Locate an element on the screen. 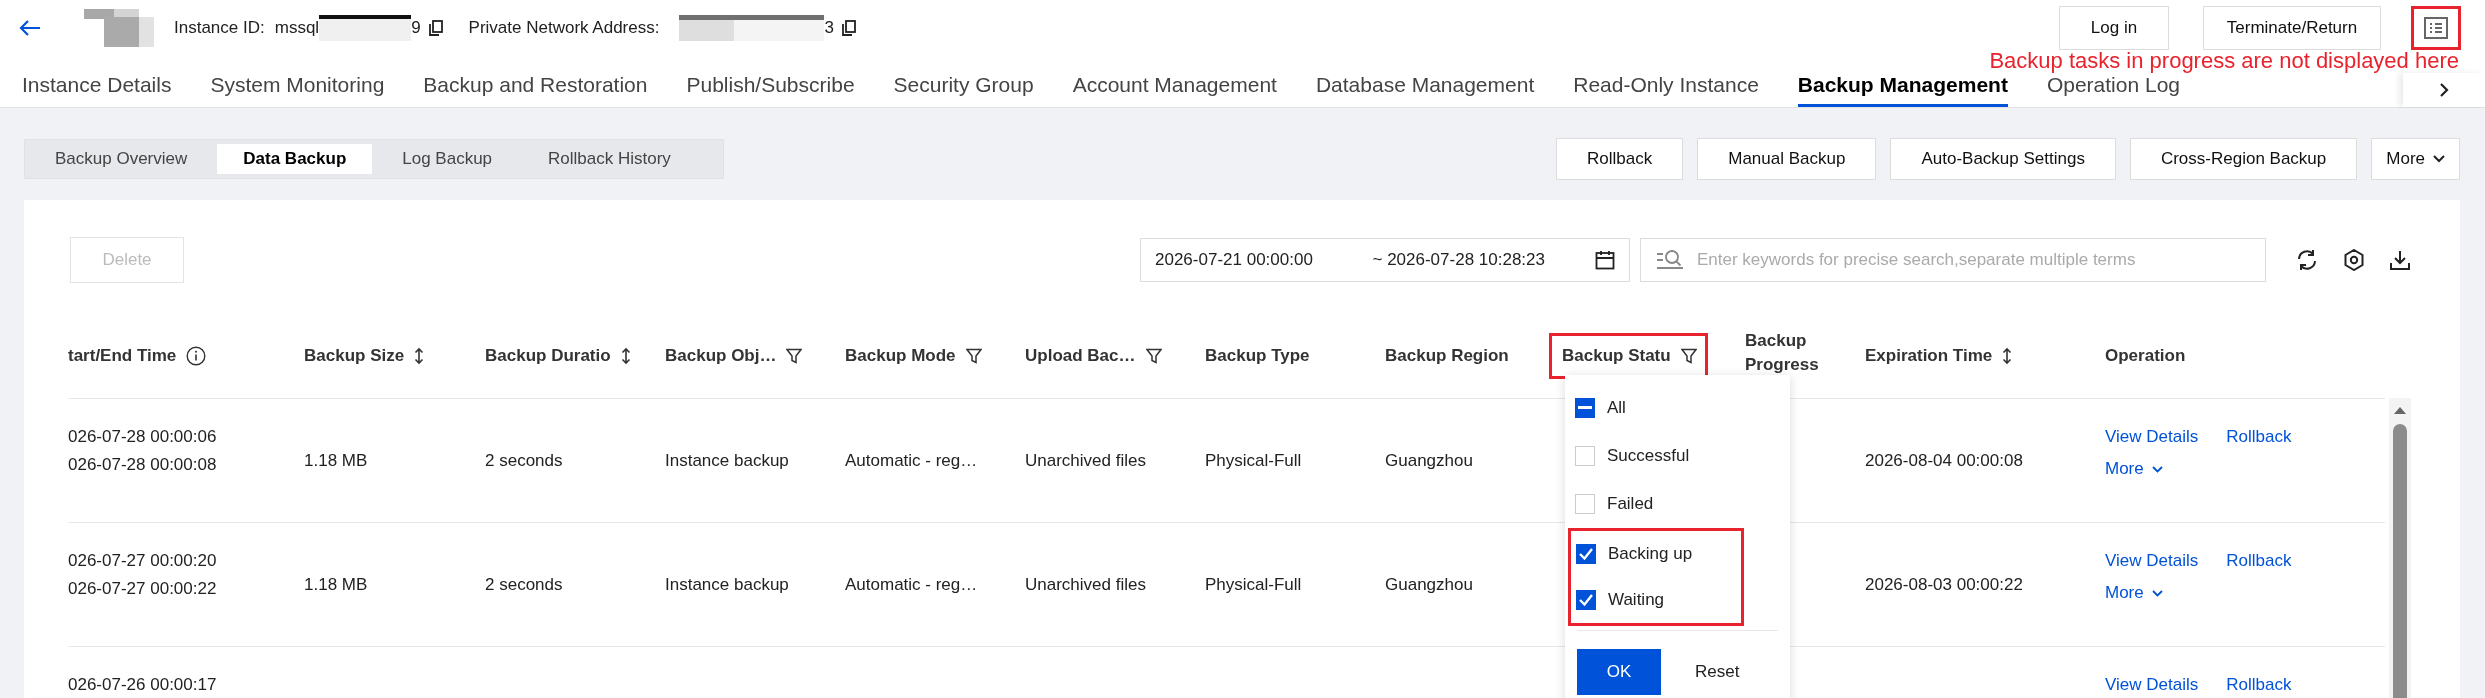  tab: Security Group is located at coordinates (963, 90).